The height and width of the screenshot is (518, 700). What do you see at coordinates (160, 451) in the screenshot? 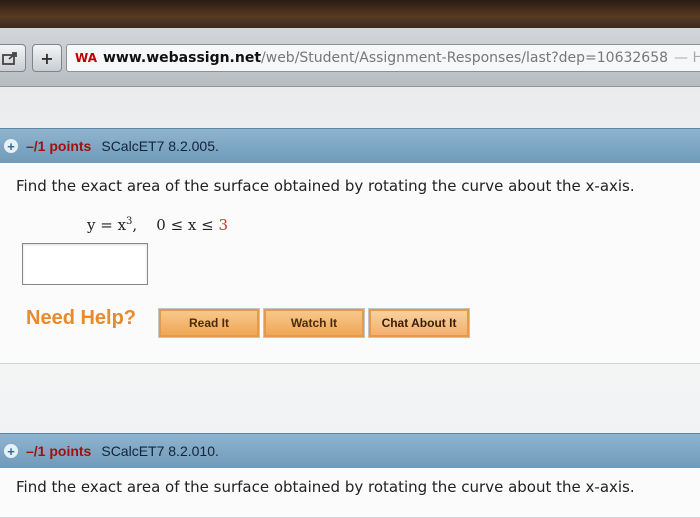
I see `question-id: SCalcET7 8.2.010.` at bounding box center [160, 451].